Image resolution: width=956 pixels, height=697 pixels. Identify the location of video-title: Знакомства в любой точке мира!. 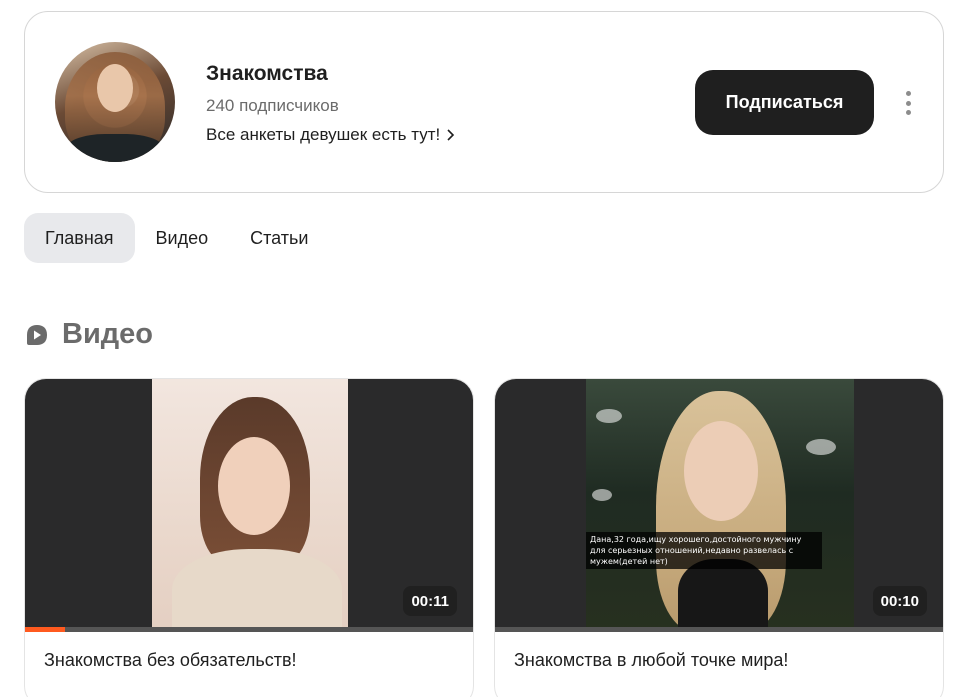
(651, 660).